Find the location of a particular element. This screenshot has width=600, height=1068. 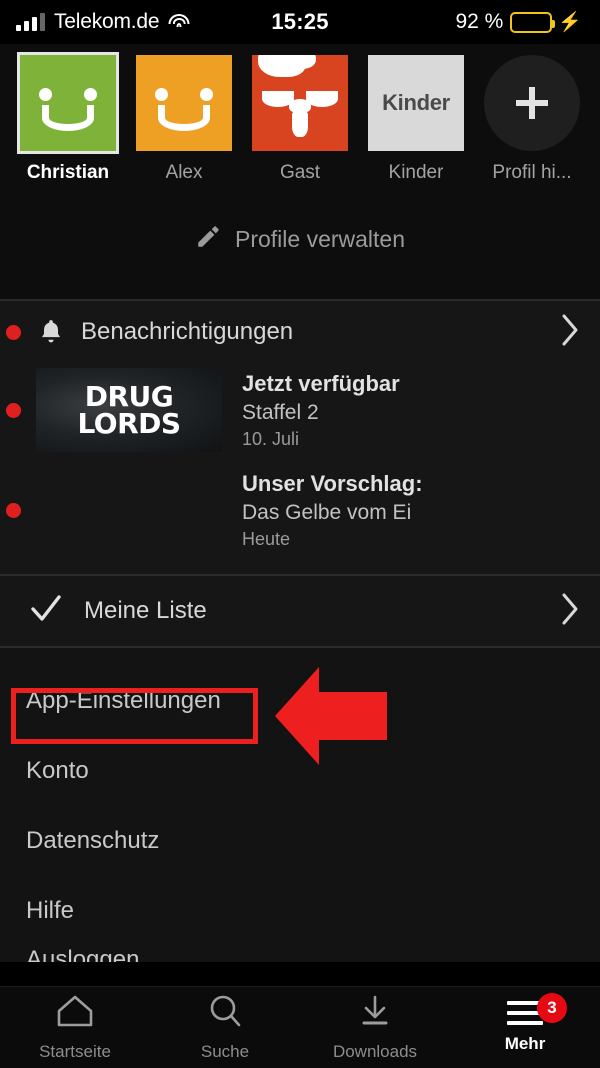

profile-name-label: Christian is located at coordinates (68, 172).